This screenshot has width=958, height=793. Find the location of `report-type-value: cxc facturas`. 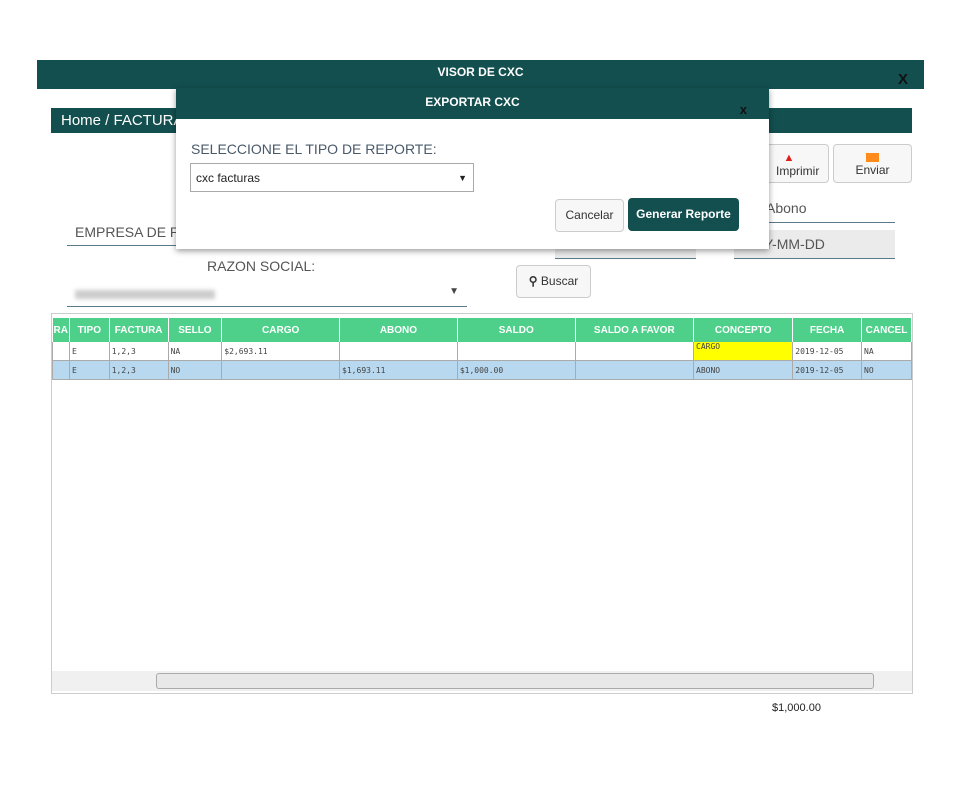

report-type-value: cxc facturas is located at coordinates (228, 178).